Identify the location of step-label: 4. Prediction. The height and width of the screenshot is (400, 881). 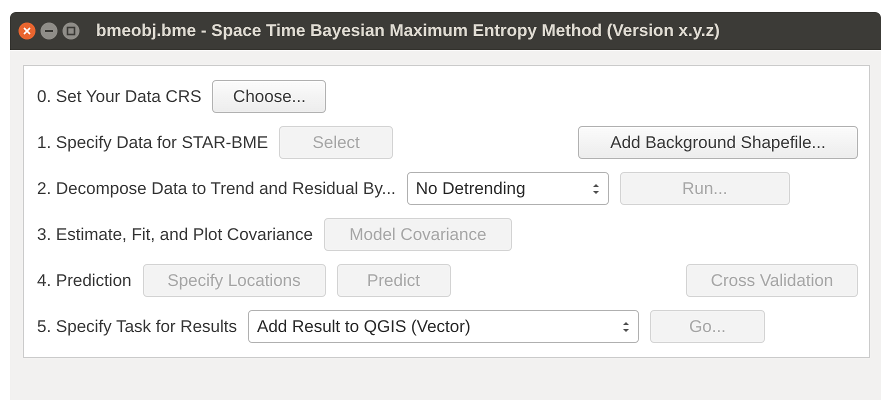
(84, 281).